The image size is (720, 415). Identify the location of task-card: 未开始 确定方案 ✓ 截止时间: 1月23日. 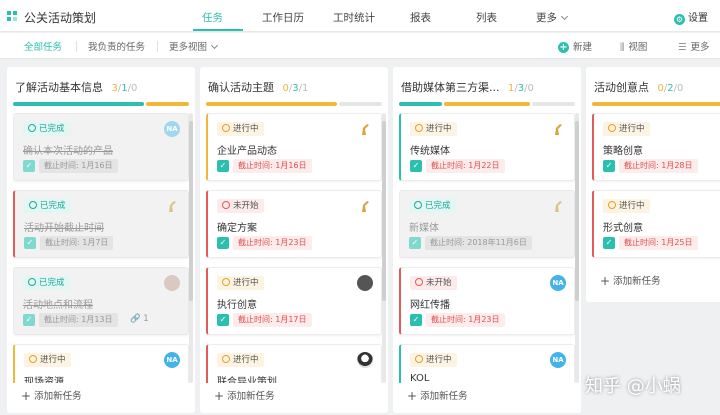
(294, 224).